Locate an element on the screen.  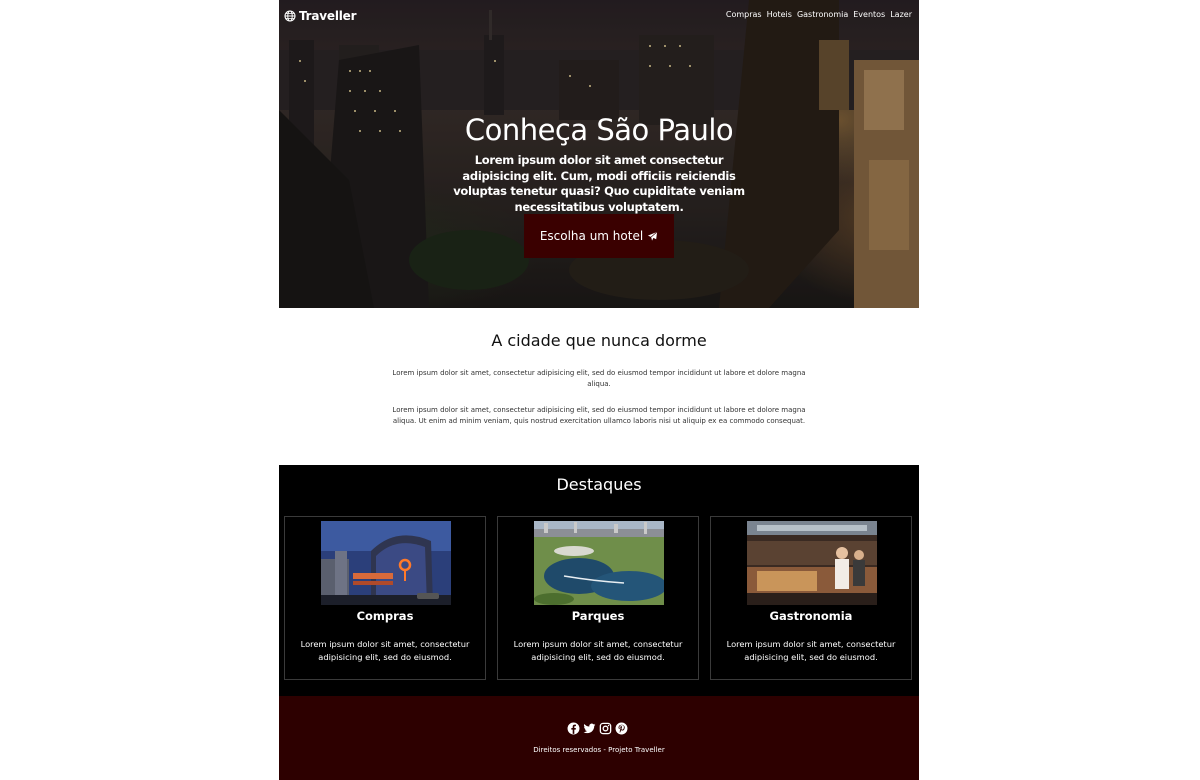
brand-name: Traveller is located at coordinates (328, 16).